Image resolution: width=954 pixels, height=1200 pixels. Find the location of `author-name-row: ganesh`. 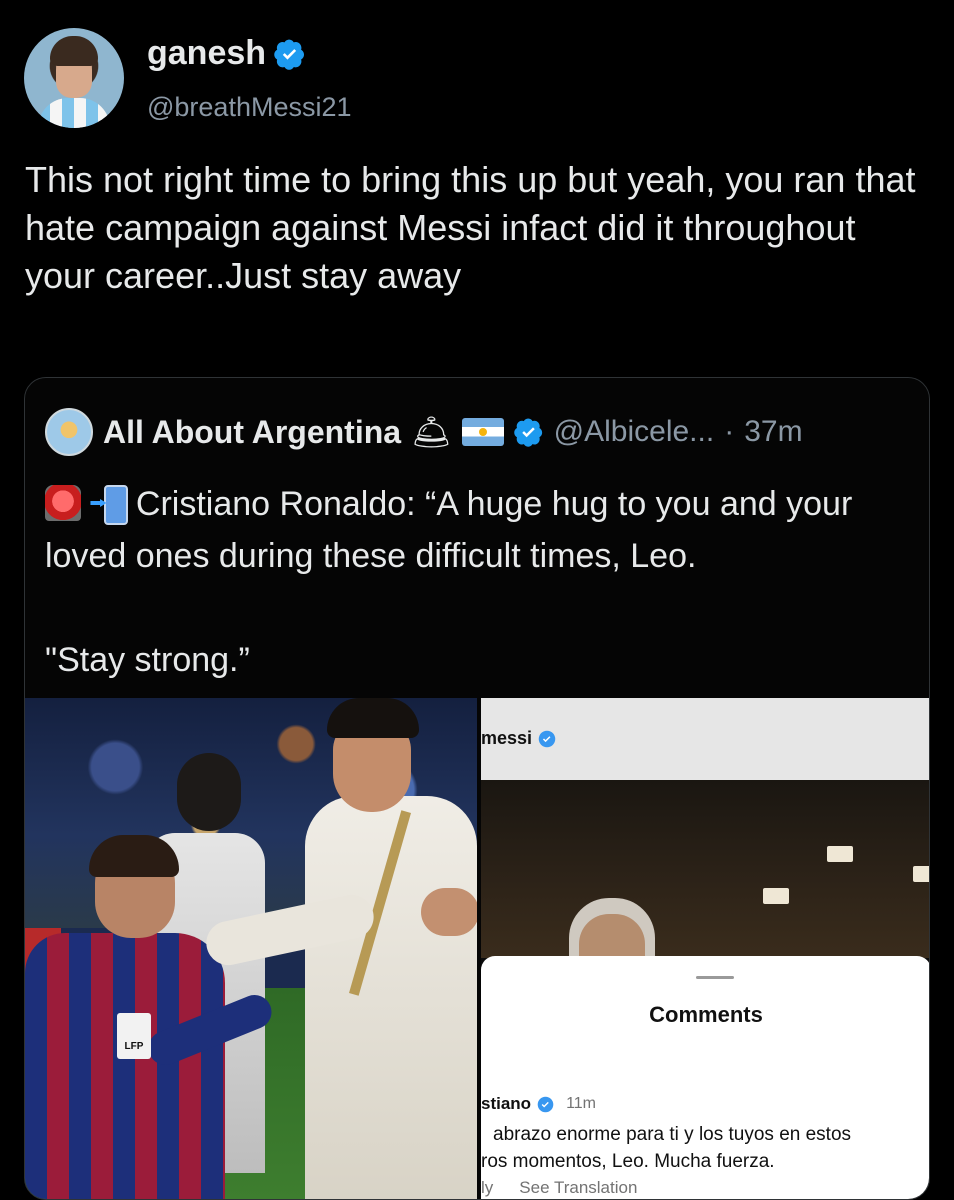

author-name-row: ganesh is located at coordinates (226, 53).